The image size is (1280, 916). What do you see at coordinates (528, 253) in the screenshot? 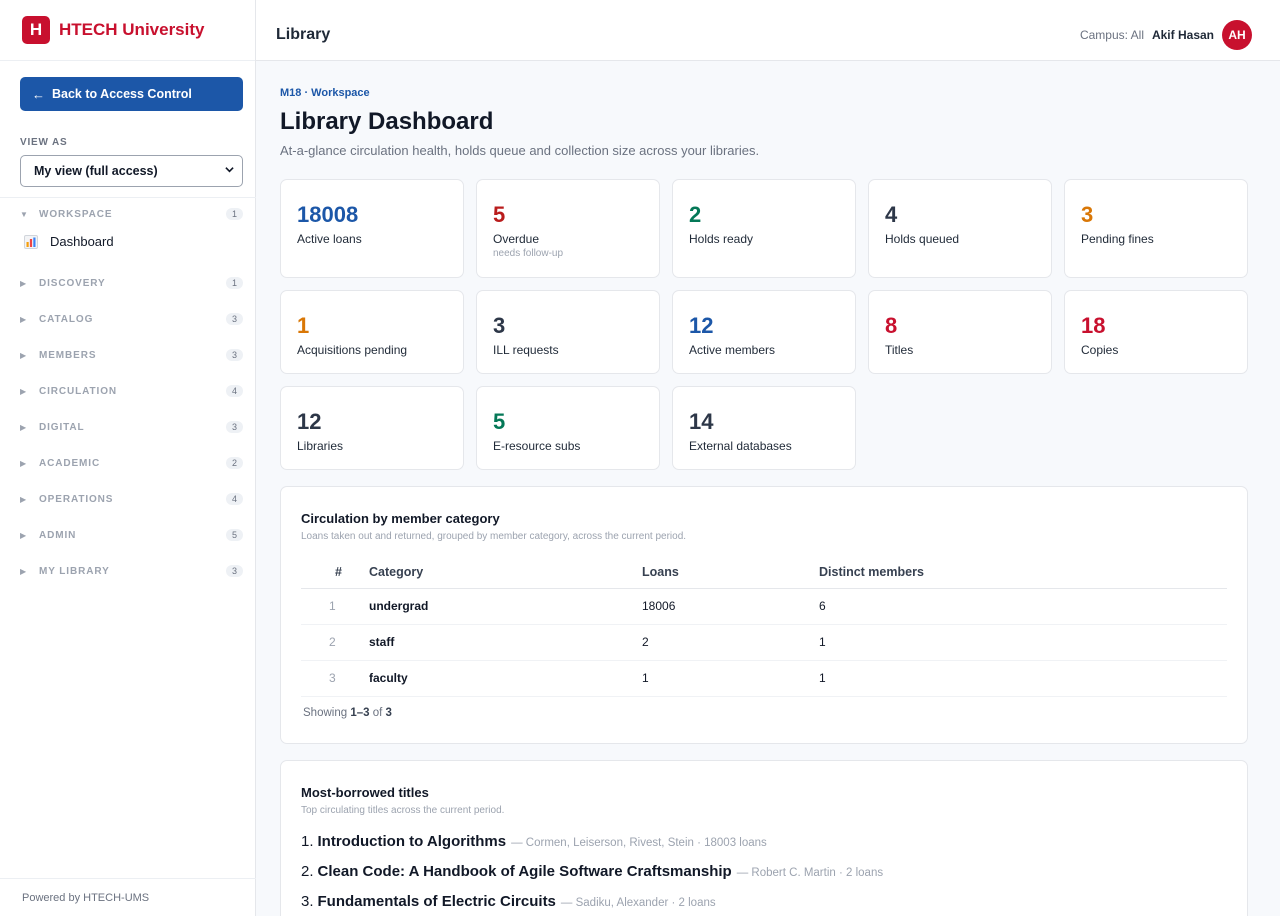
I see `stat-note: needs follow-up` at bounding box center [528, 253].